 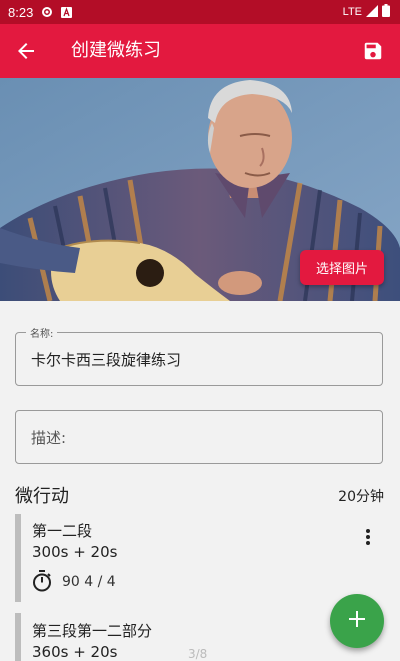 What do you see at coordinates (49, 438) in the screenshot?
I see `description-placeholder: 描述:` at bounding box center [49, 438].